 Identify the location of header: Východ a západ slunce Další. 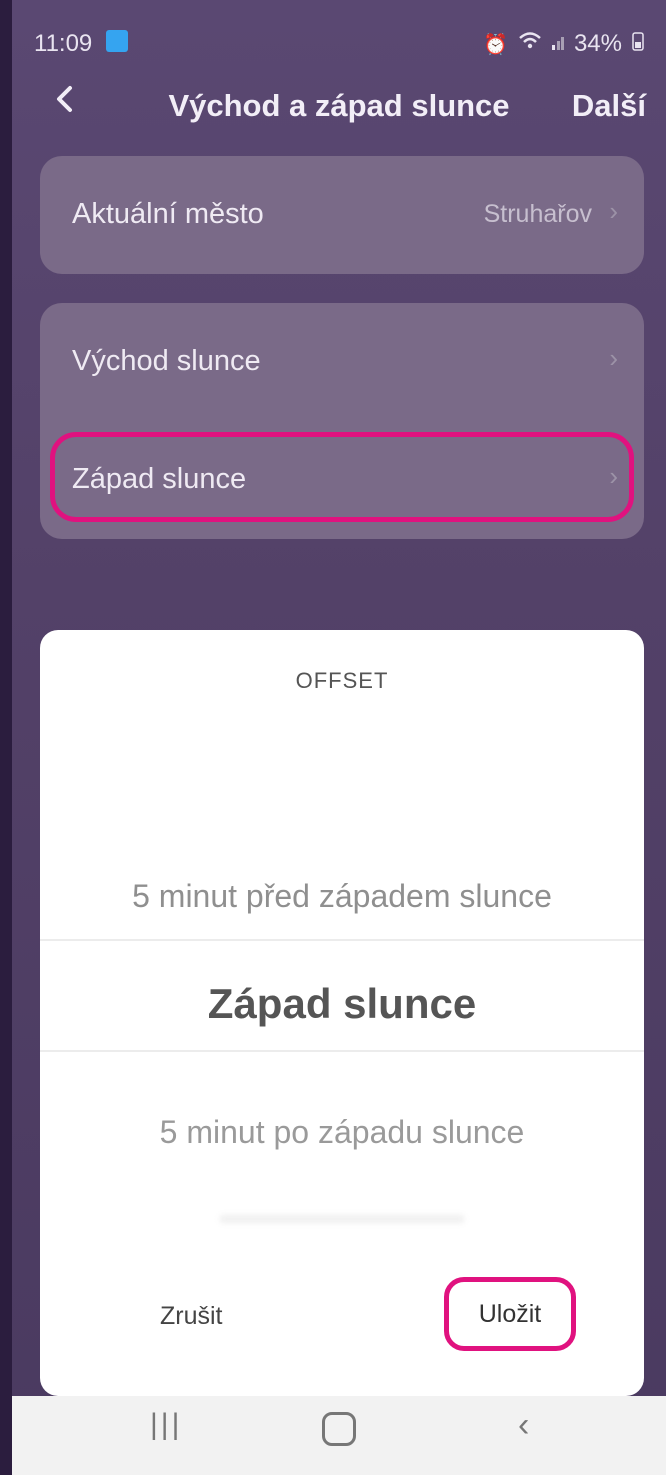
(339, 104).